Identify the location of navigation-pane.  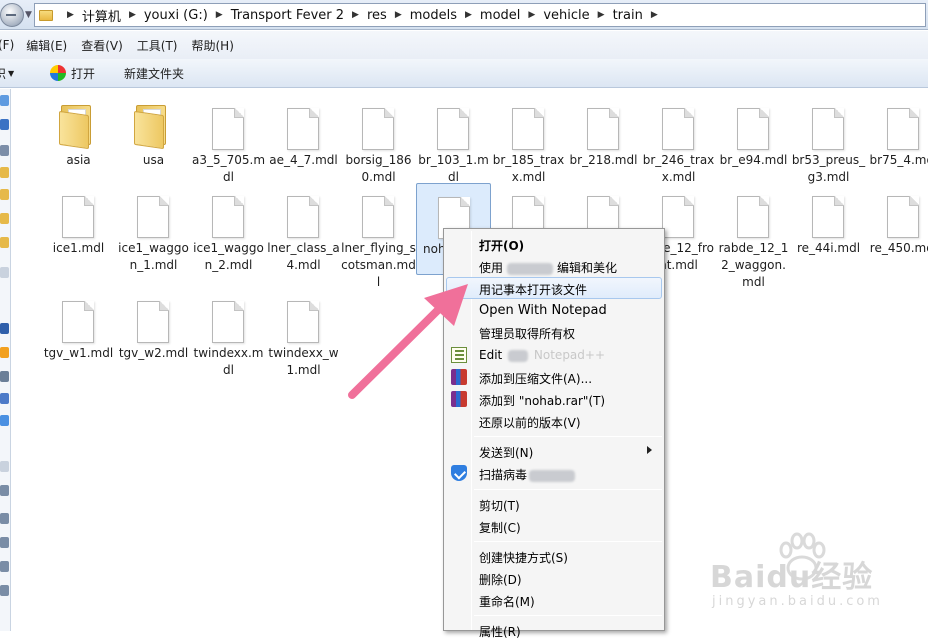
(5, 360).